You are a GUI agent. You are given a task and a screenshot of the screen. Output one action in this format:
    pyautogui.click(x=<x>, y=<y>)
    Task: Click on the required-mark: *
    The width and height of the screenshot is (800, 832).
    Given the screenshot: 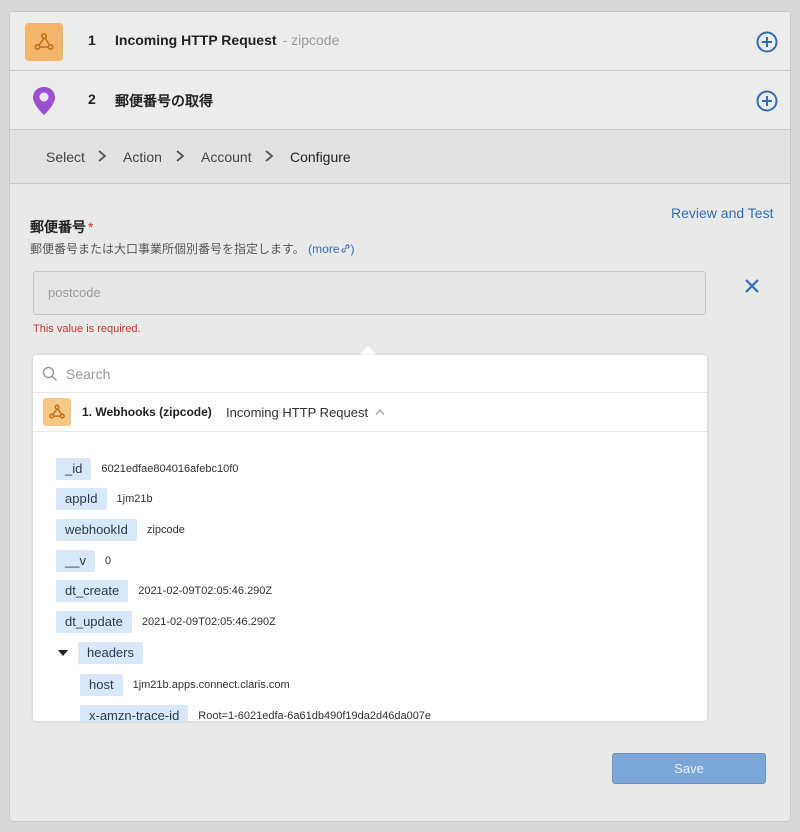 What is the action you would take?
    pyautogui.click(x=91, y=227)
    